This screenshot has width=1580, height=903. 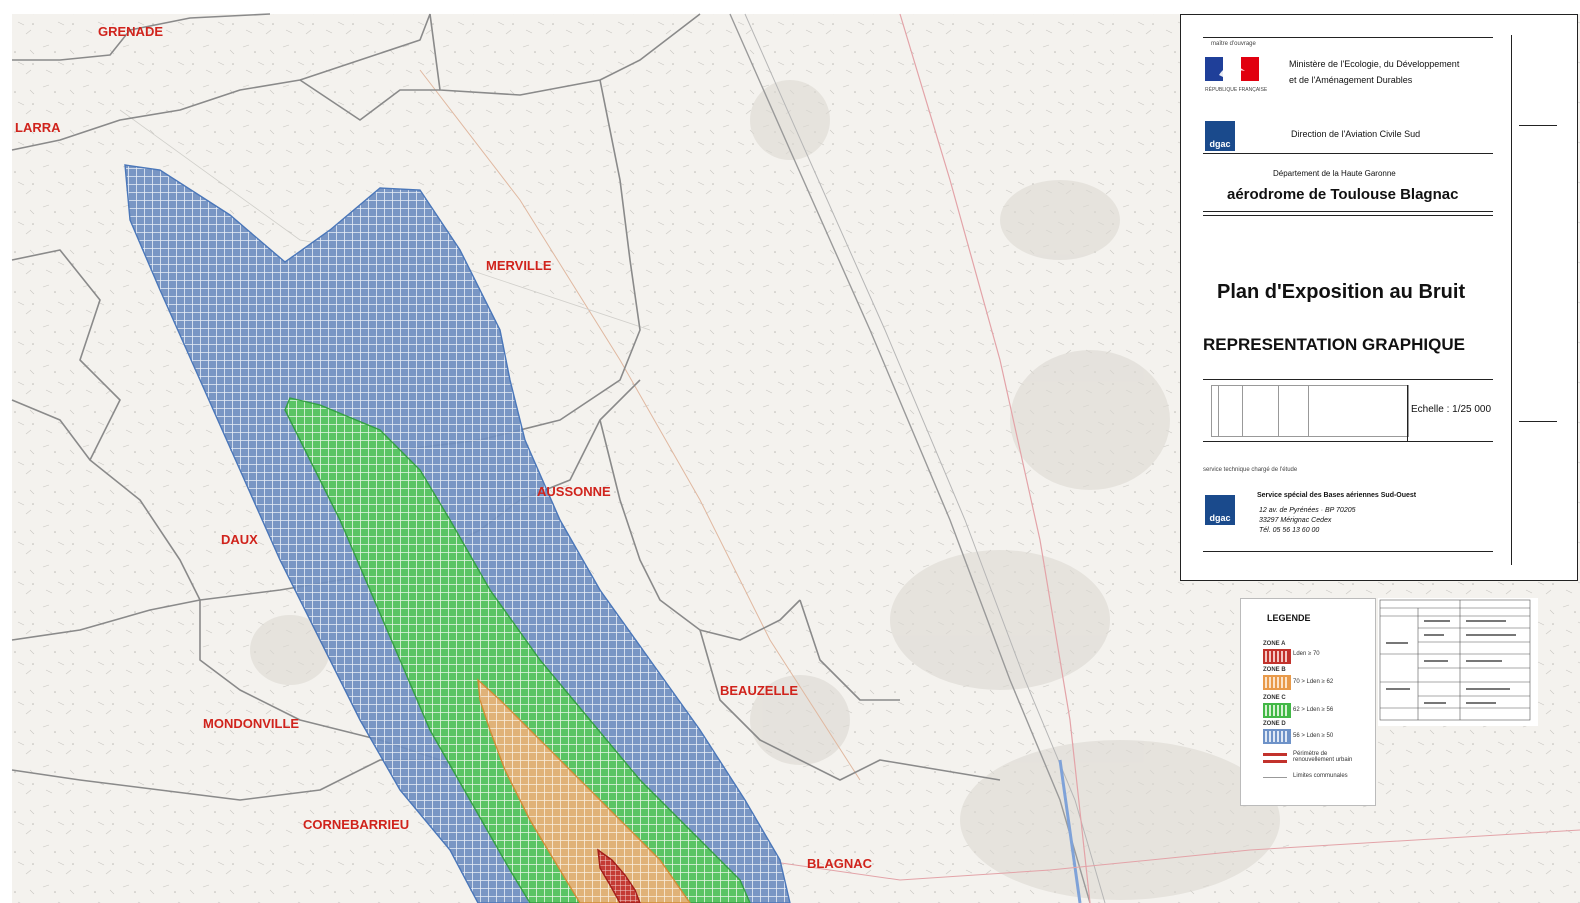 What do you see at coordinates (1250, 470) in the screenshot?
I see `service-technique-label: service technique chargé de l'étude` at bounding box center [1250, 470].